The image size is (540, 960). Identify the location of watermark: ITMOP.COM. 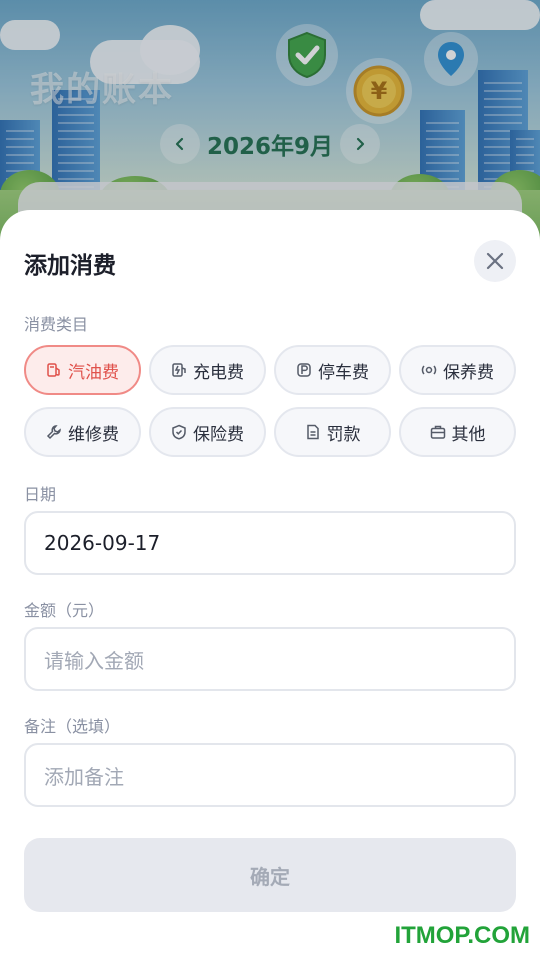
(462, 935).